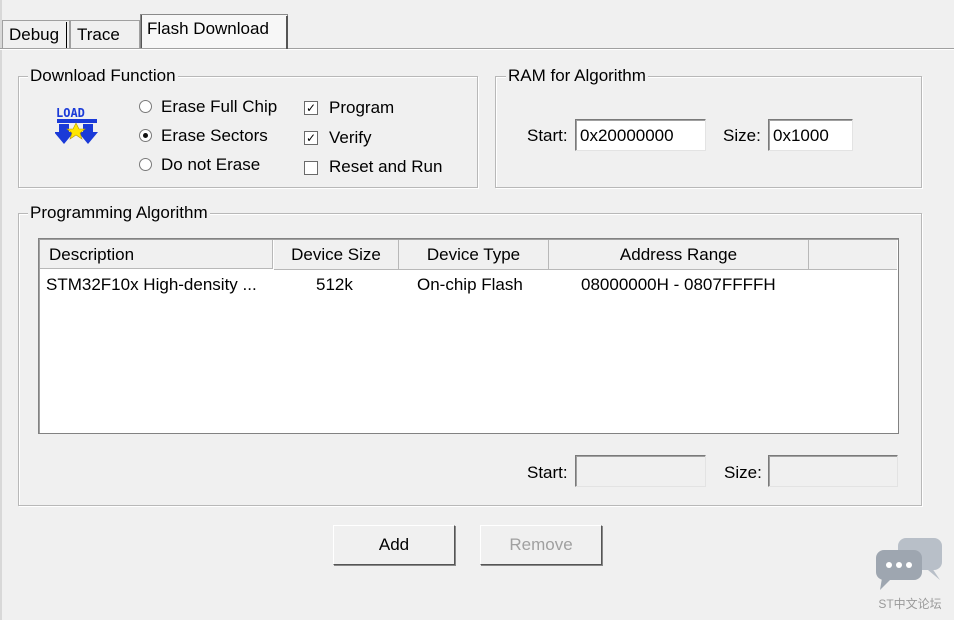 The image size is (954, 620). What do you see at coordinates (66, 35) in the screenshot?
I see `tab-separator` at bounding box center [66, 35].